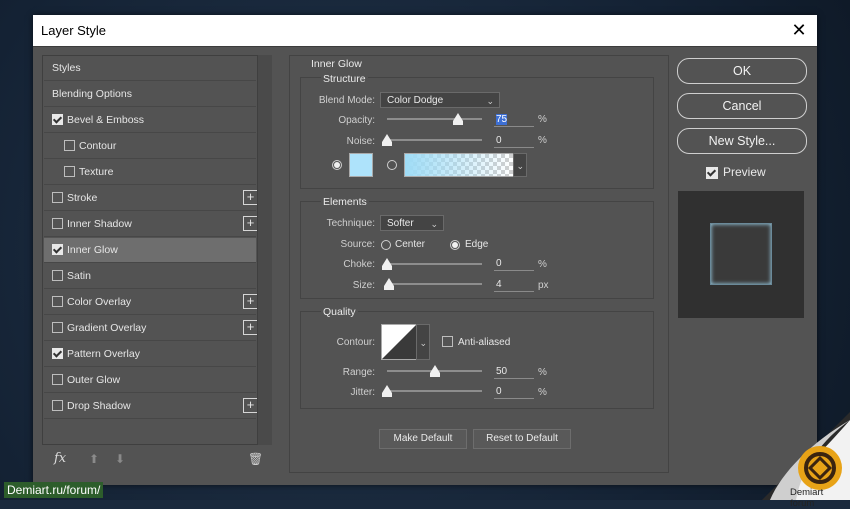 The image size is (850, 509). Describe the element at coordinates (264, 250) in the screenshot. I see `styles-list-scrollbar` at that location.